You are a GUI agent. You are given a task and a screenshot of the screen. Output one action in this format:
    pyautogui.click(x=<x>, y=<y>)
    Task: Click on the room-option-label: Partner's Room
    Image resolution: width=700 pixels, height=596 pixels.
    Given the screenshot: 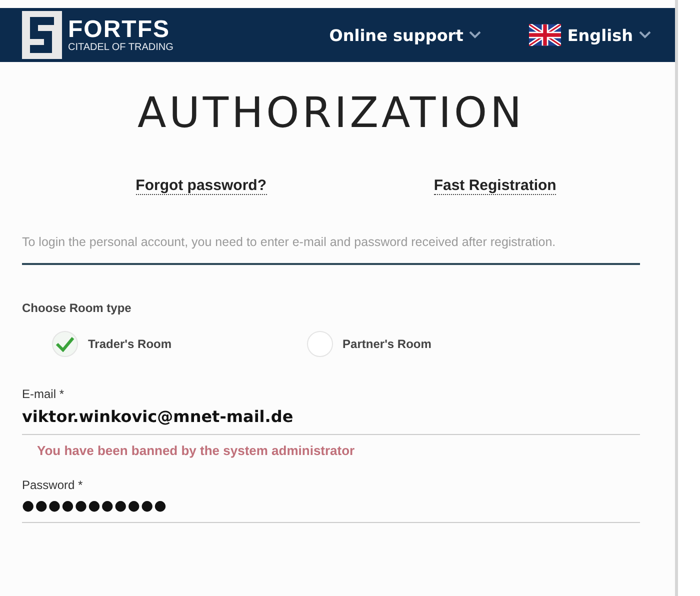 What is the action you would take?
    pyautogui.click(x=387, y=344)
    